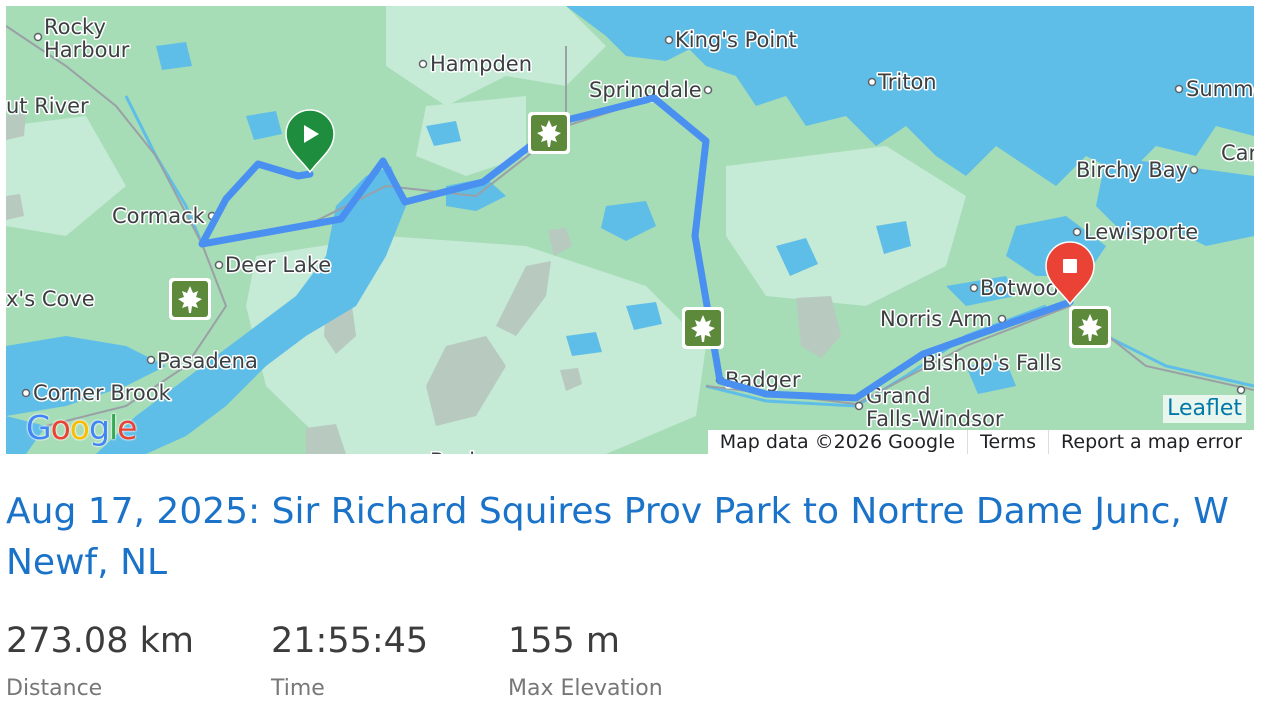  What do you see at coordinates (47, 106) in the screenshot?
I see `place-label: ut River` at bounding box center [47, 106].